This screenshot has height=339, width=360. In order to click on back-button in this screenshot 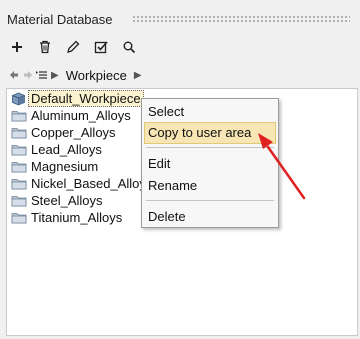, I will do `click(13, 75)`.